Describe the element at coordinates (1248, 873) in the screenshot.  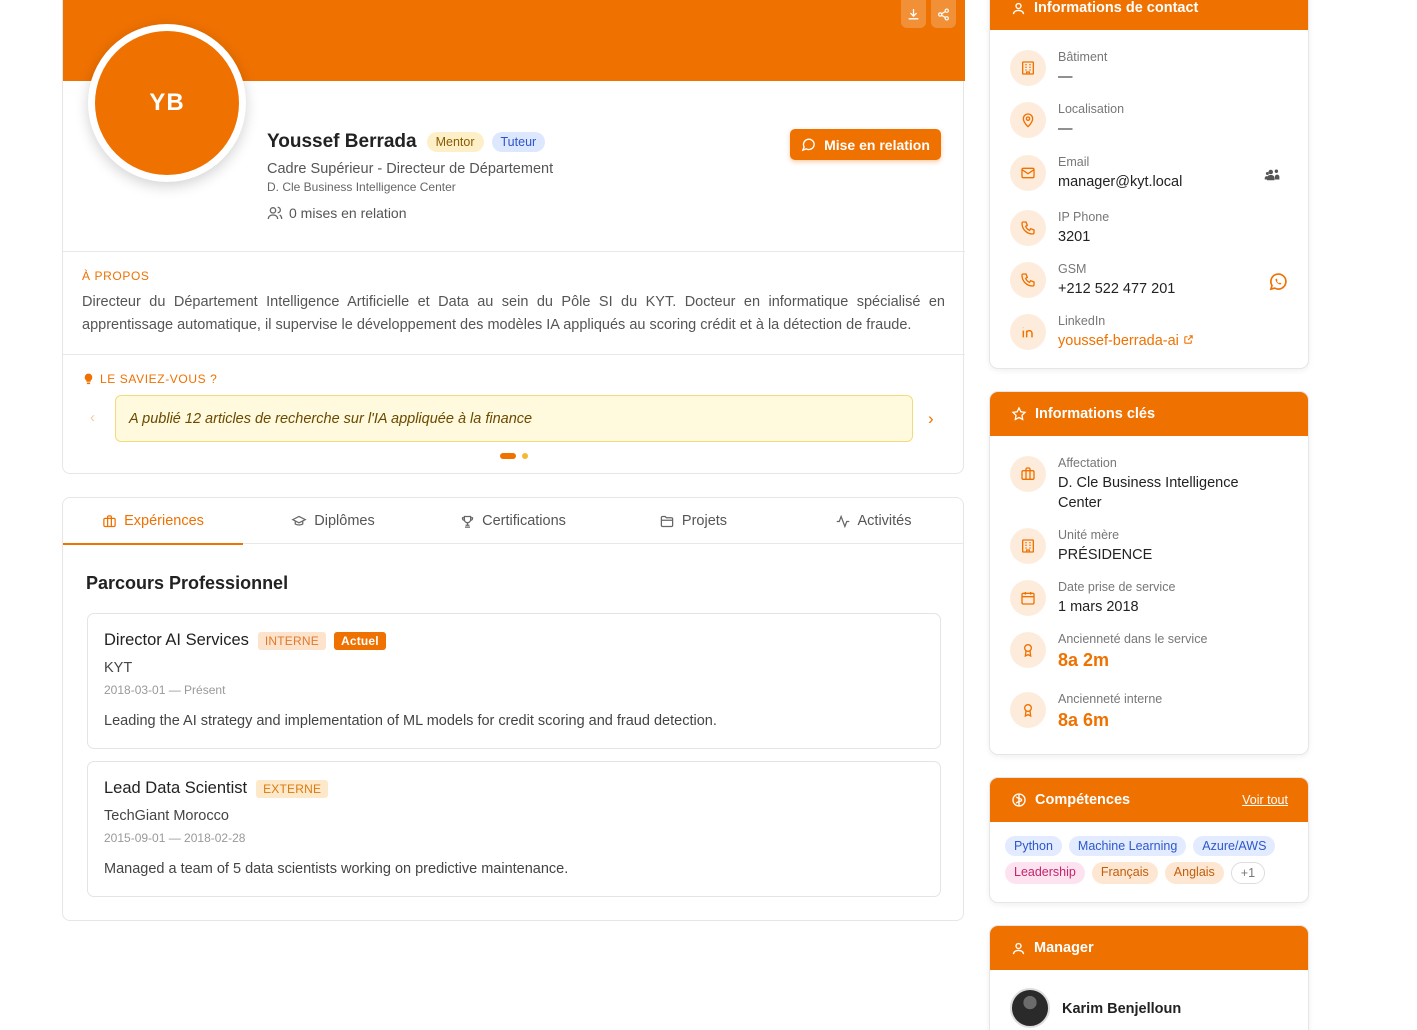
I see `more-skills-chip: +1` at that location.